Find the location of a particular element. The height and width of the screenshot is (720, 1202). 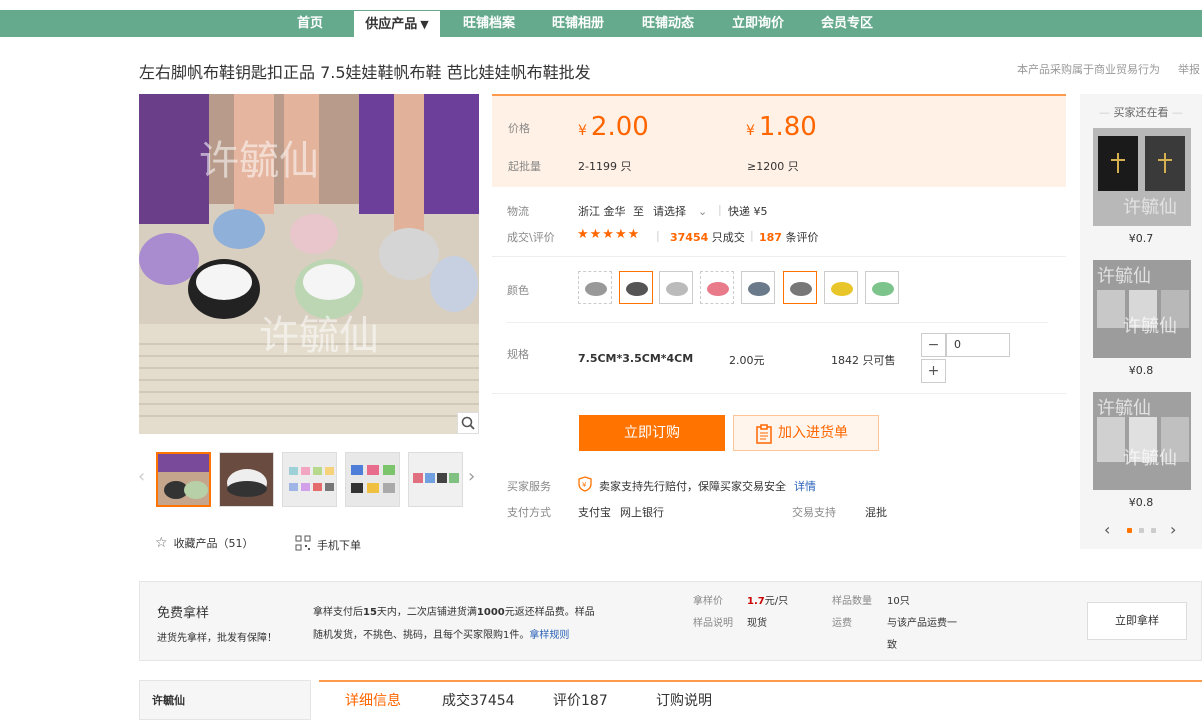

top-nav: 首页 供应产品 ▼ 旺铺档案 旺铺相册 旺铺动态 立即询价 会员专区 is located at coordinates (601, 24).